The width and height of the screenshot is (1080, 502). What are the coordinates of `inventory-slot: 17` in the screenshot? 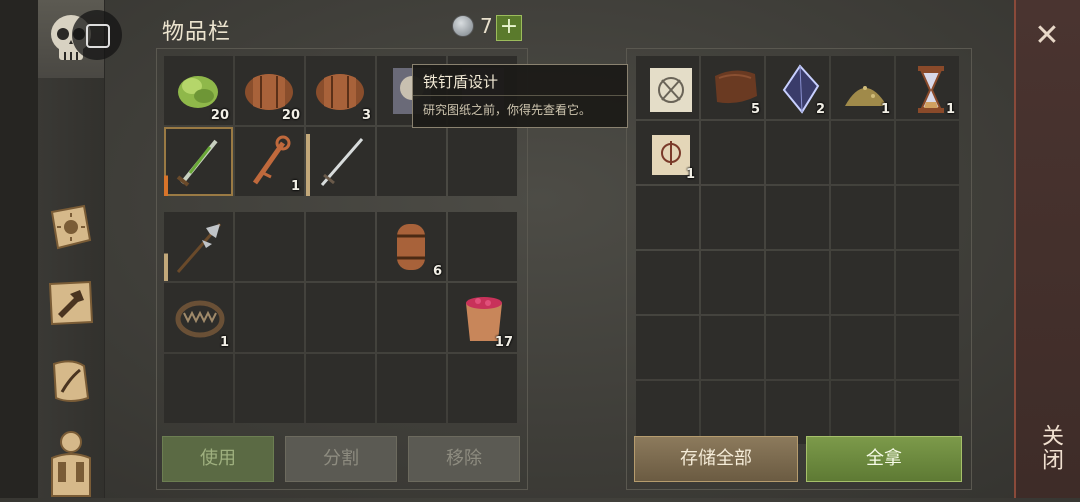 It's located at (482, 317).